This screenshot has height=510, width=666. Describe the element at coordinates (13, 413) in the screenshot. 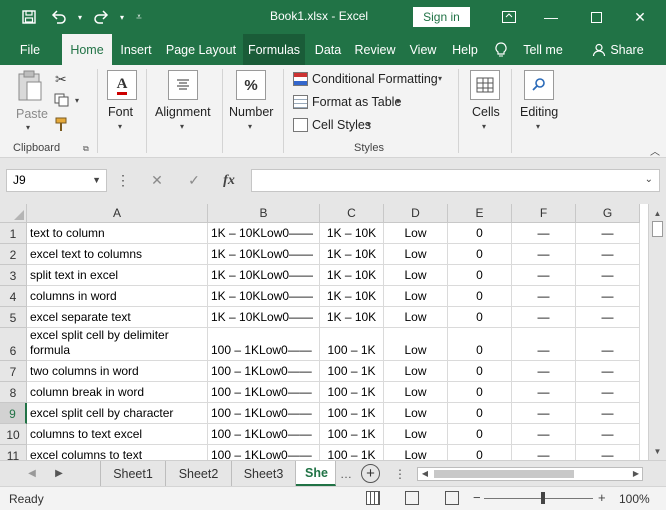

I see `row-header: 9` at that location.